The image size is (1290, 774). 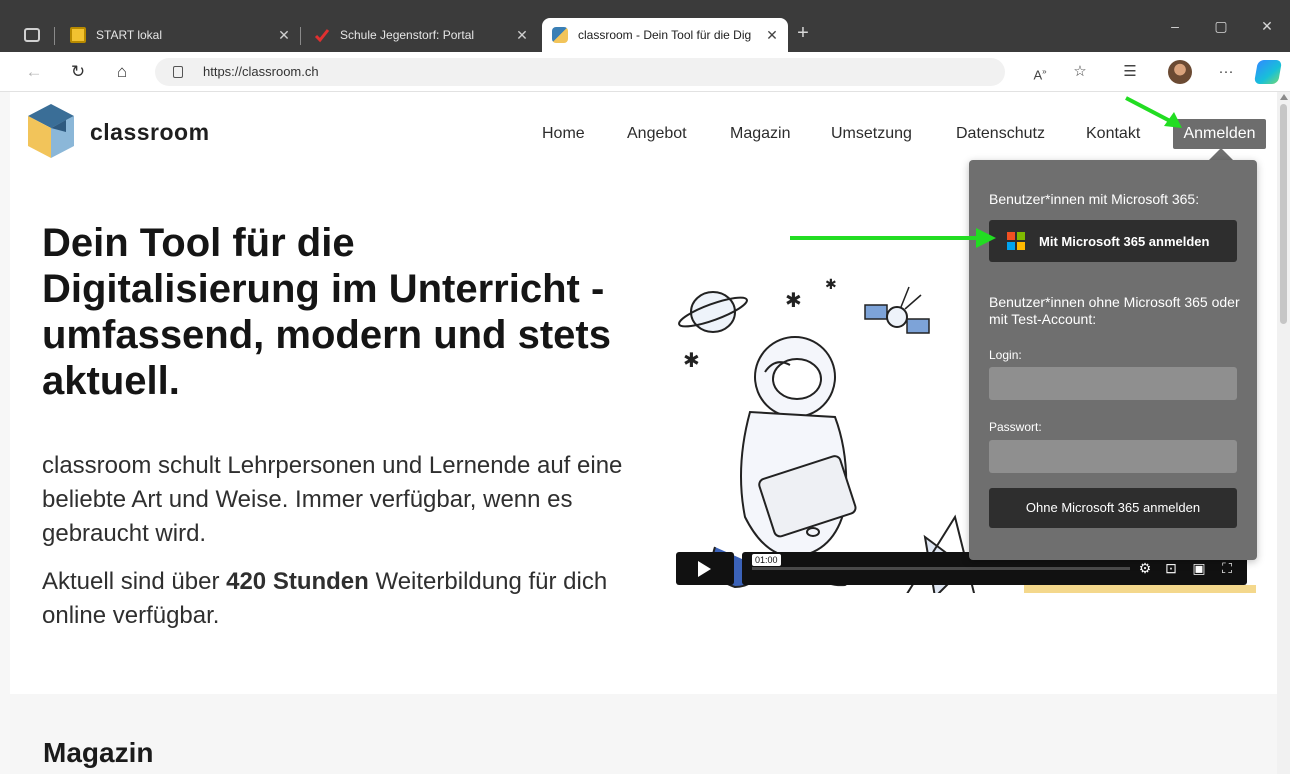 What do you see at coordinates (1040, 72) in the screenshot?
I see `read-aloud-icon: A»` at bounding box center [1040, 72].